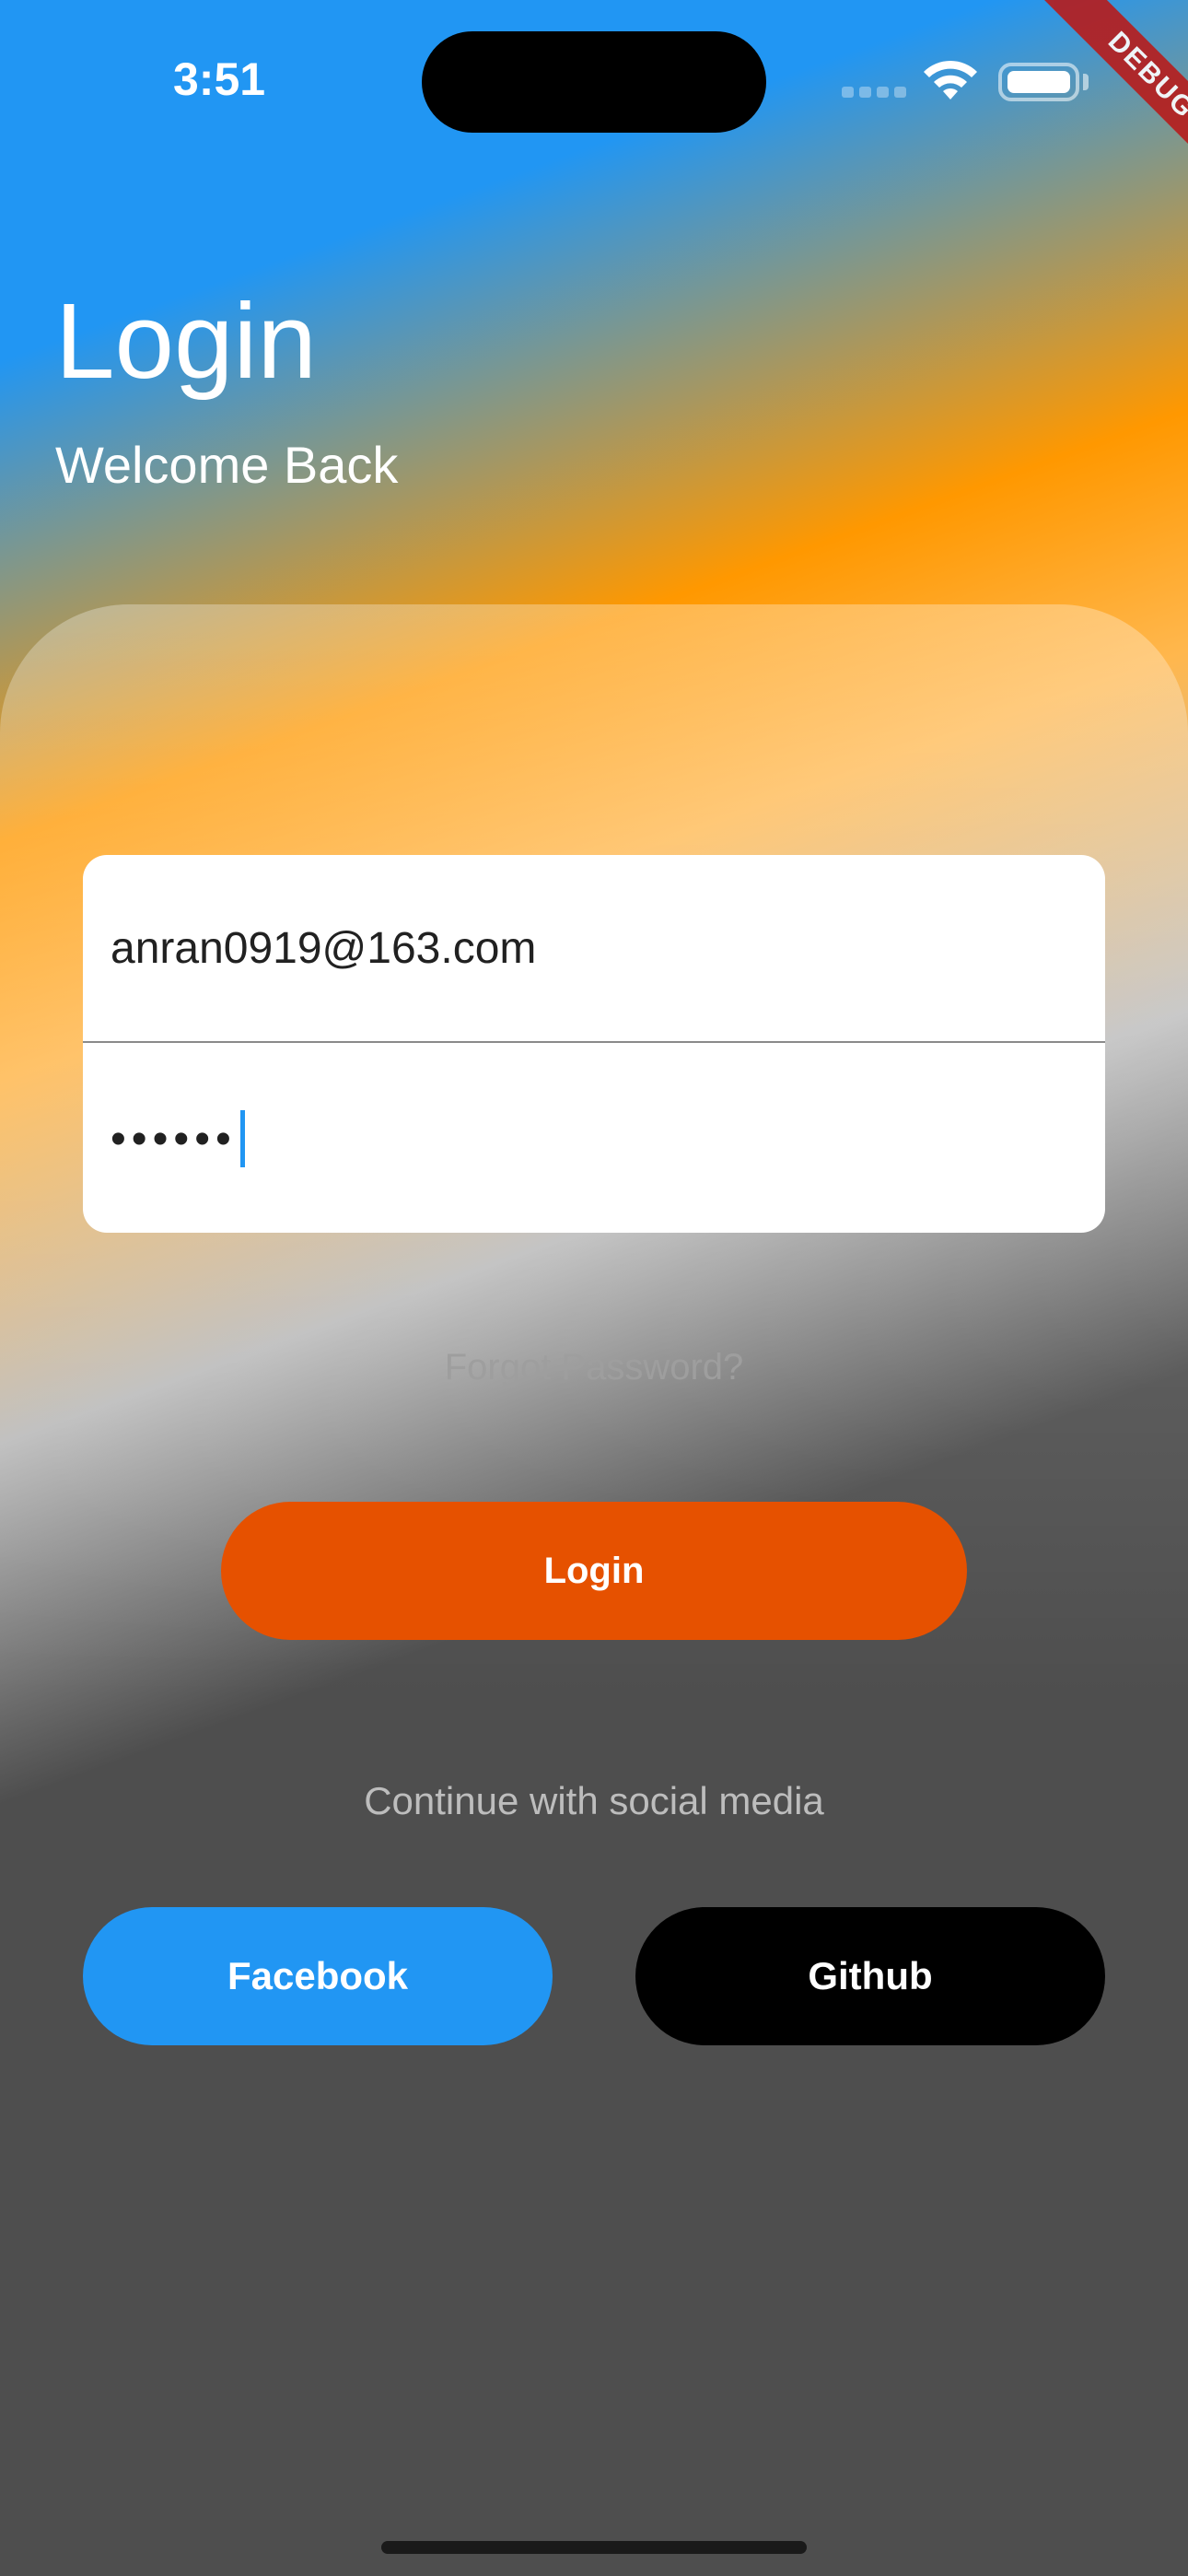  I want to click on social-media-label: Continue with social media, so click(594, 1800).